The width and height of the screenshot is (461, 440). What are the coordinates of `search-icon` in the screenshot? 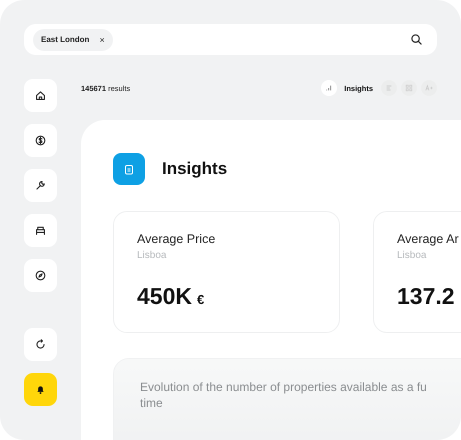 It's located at (416, 39).